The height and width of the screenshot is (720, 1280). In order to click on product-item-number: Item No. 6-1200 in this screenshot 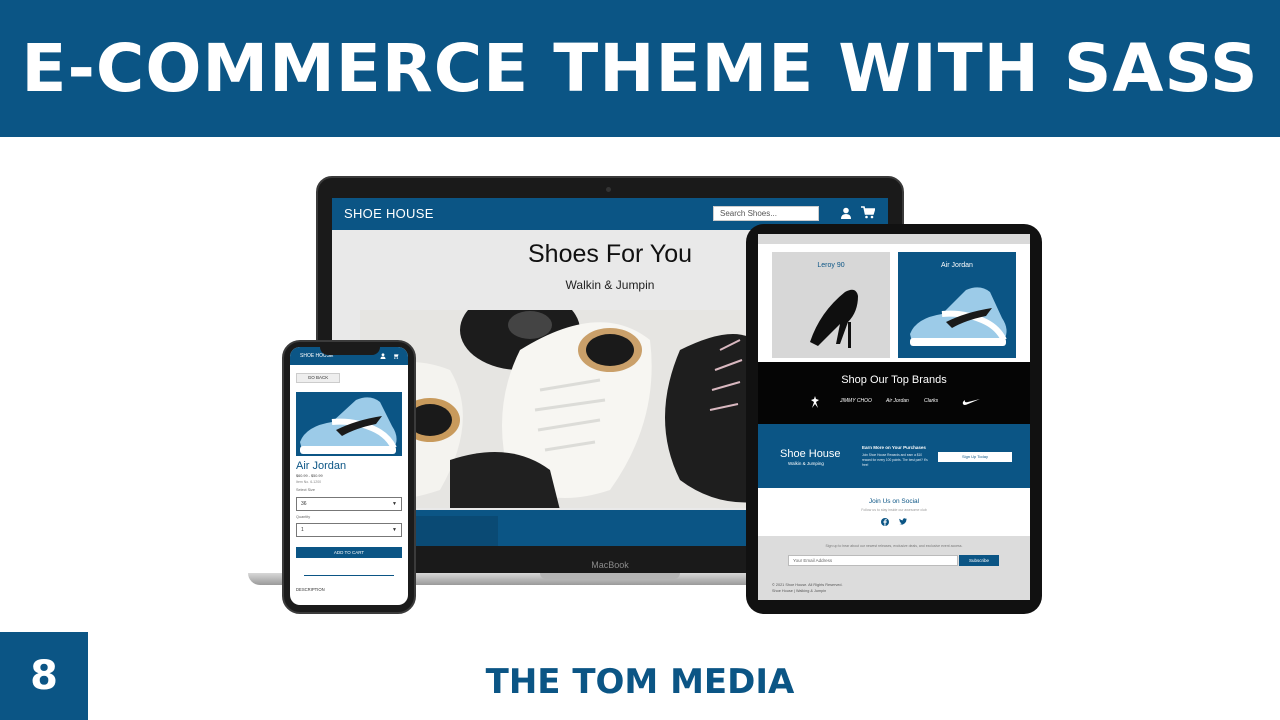, I will do `click(309, 482)`.